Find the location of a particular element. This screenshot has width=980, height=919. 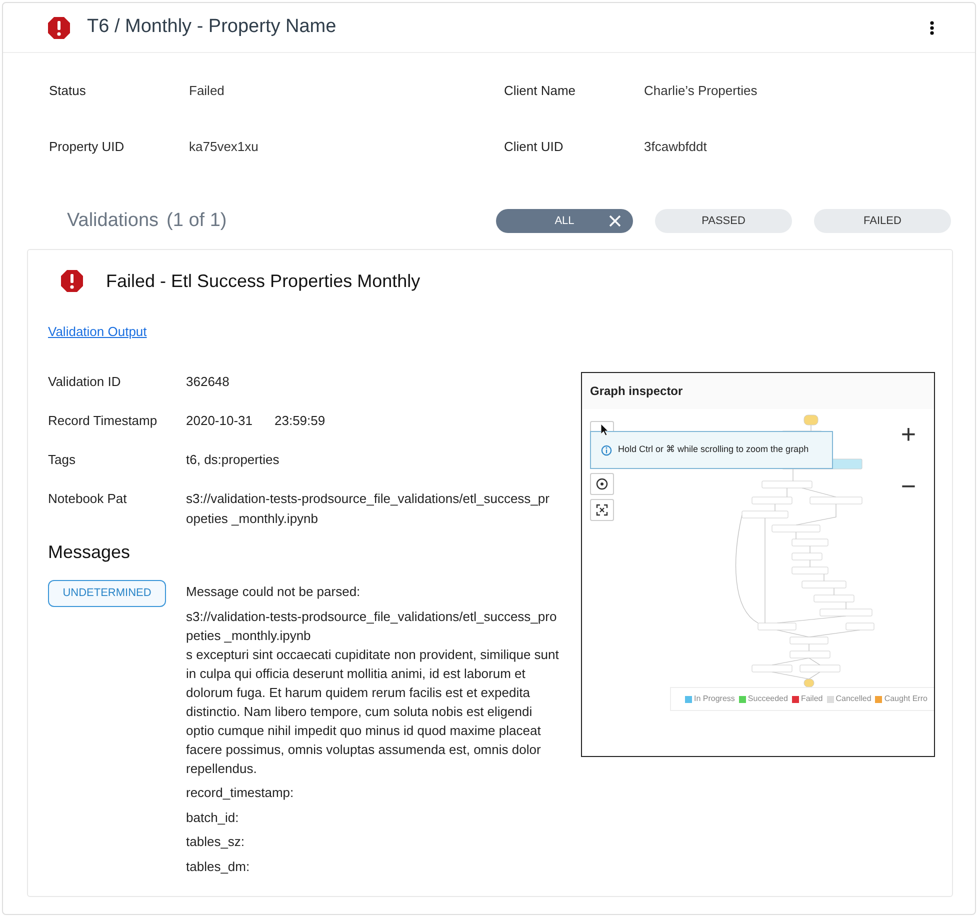

message-body: s excepturi sint occaecati cupiditate non provident, similique sunt in culpa qui officia deserunt mollitia animi, id est laborum et dolorum fuga. Et harum quidem rerum facilis est et expedita distinctio. Nam libero tempore, cum soluta nobis est eligendi optio cumque nihil impedit quo minus id quod maxime placeat facere possimus, omnis voluptas assumenda est, omnis dolor repellendus. is located at coordinates (373, 712).